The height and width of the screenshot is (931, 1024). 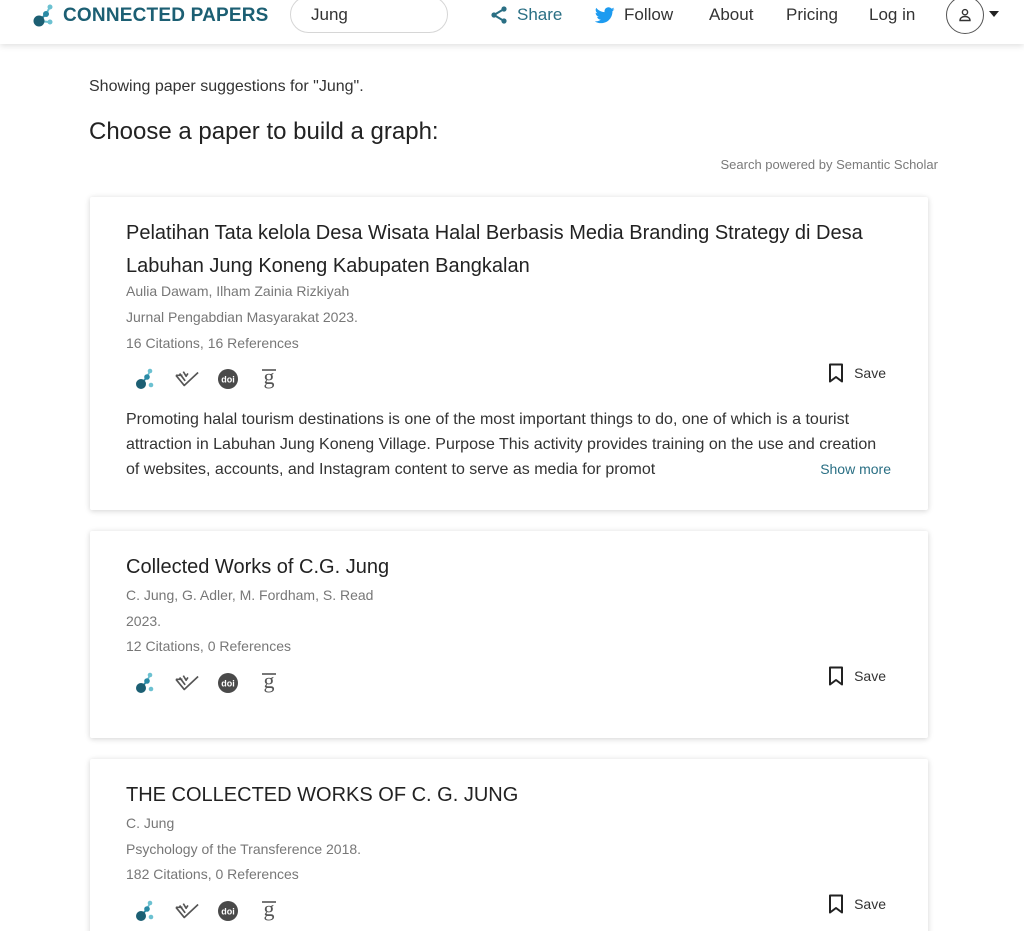 What do you see at coordinates (242, 317) in the screenshot?
I see `paper-venue: Jurnal Pengabdian Masyarakat 2023.` at bounding box center [242, 317].